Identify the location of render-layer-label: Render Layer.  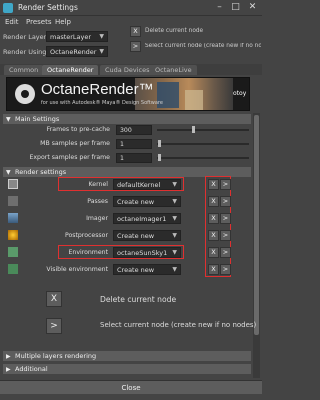
(25, 37).